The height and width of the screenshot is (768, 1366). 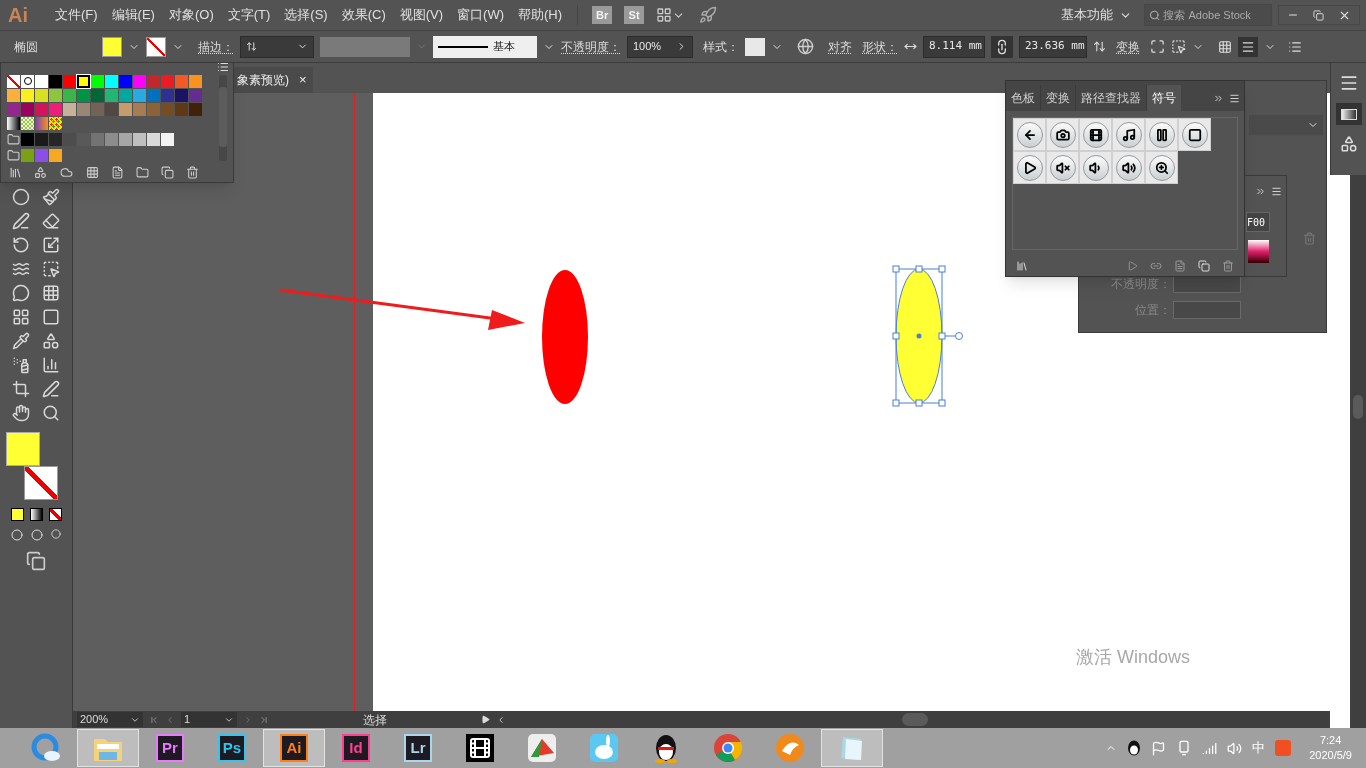 I want to click on menu-item: 视图(V), so click(x=421, y=15).